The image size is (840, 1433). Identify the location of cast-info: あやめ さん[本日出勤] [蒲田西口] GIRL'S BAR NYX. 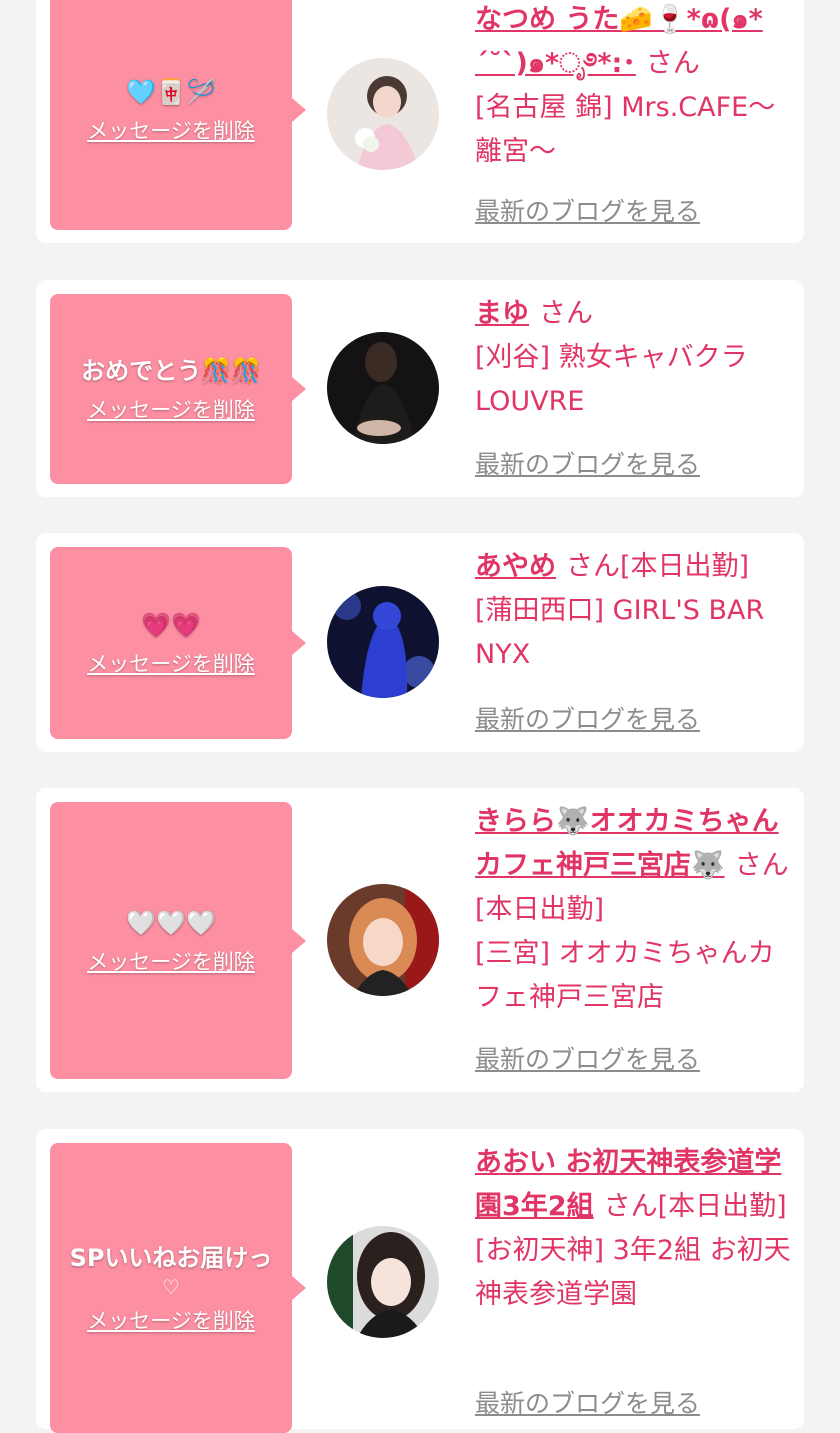
(636, 611).